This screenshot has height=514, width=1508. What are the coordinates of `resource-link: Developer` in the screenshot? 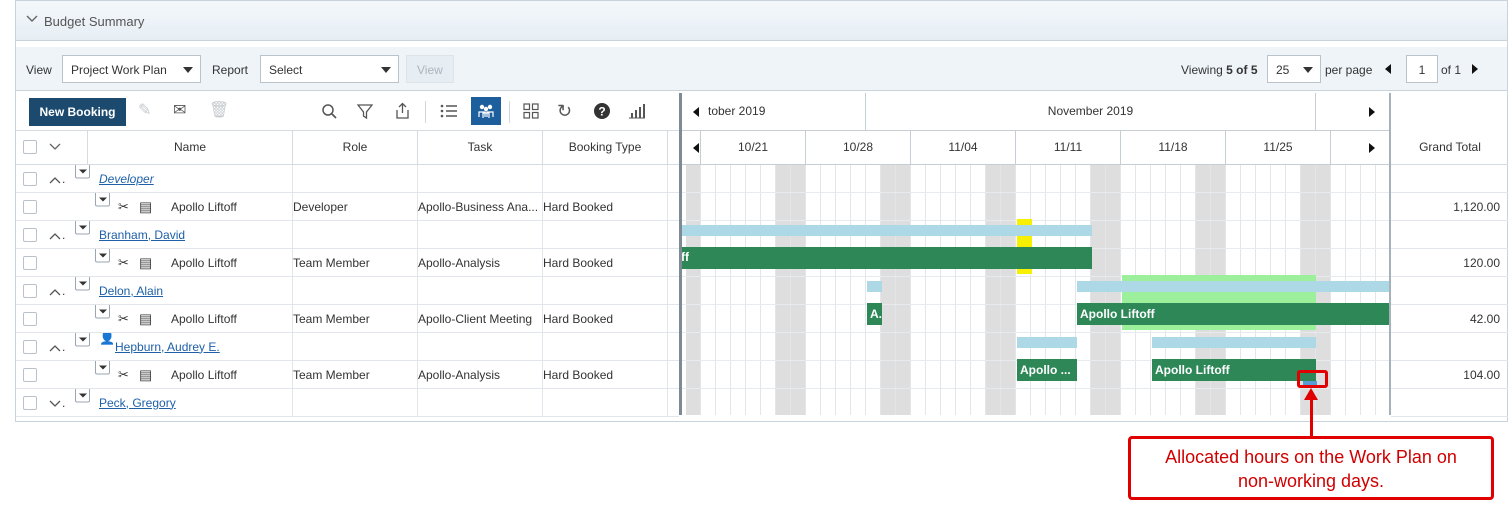 It's located at (126, 179).